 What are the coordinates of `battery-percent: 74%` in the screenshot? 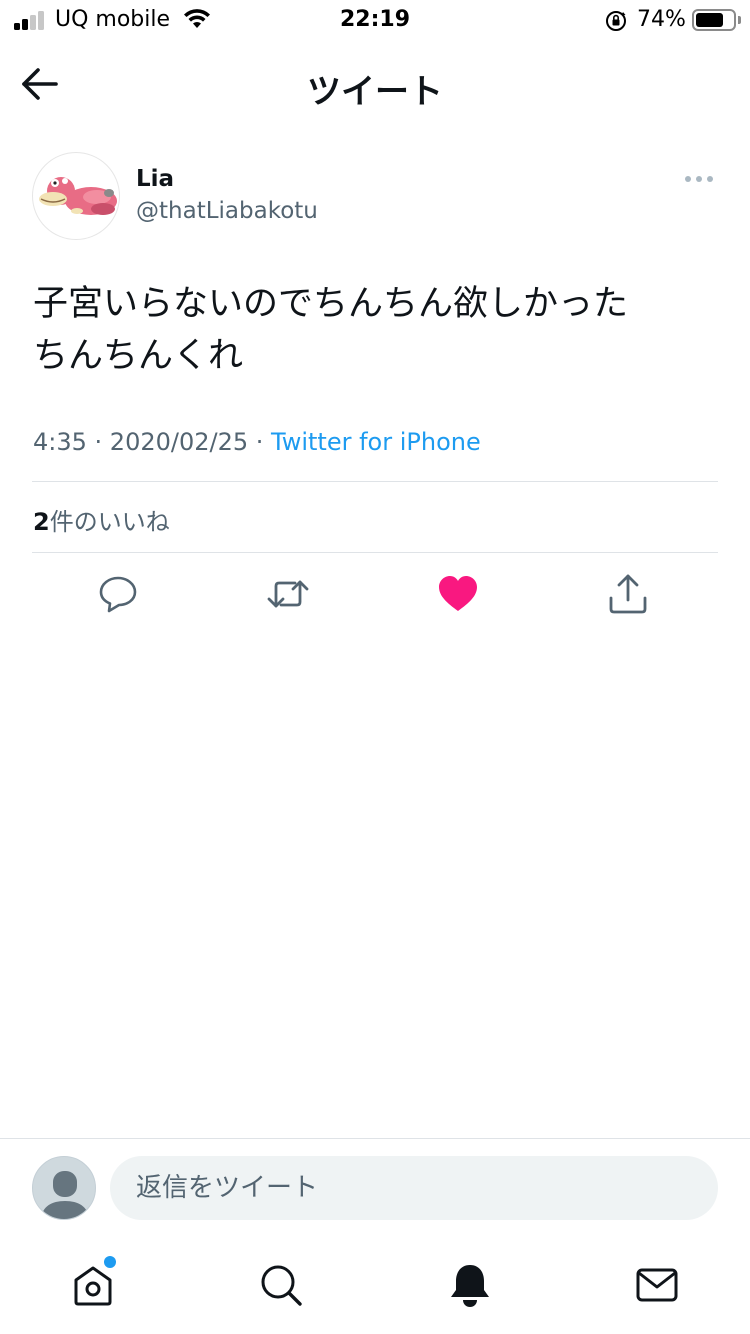 It's located at (661, 19).